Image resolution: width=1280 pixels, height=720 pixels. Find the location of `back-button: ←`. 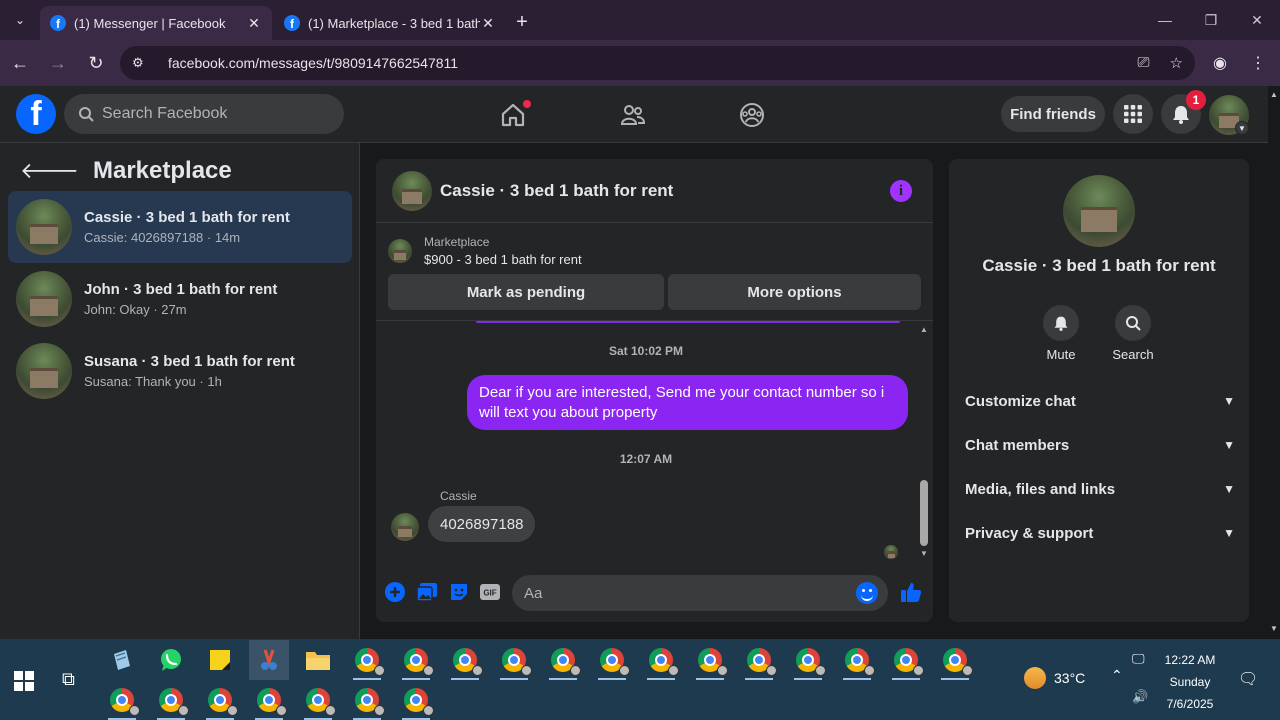

back-button: ← is located at coordinates (20, 63).